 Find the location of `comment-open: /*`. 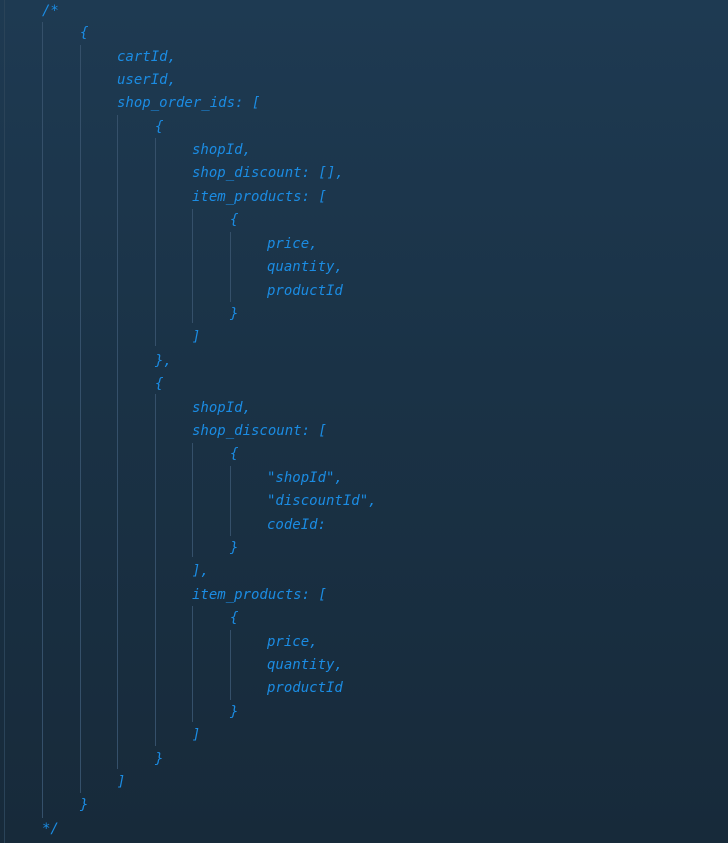

comment-open: /* is located at coordinates (50, 11).